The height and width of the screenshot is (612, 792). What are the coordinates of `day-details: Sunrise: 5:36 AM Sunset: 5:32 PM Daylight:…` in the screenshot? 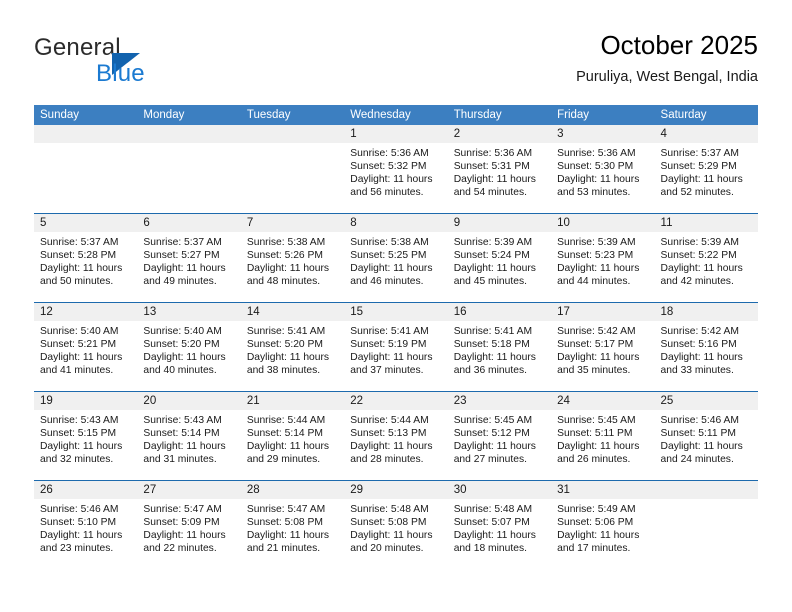 It's located at (395, 178).